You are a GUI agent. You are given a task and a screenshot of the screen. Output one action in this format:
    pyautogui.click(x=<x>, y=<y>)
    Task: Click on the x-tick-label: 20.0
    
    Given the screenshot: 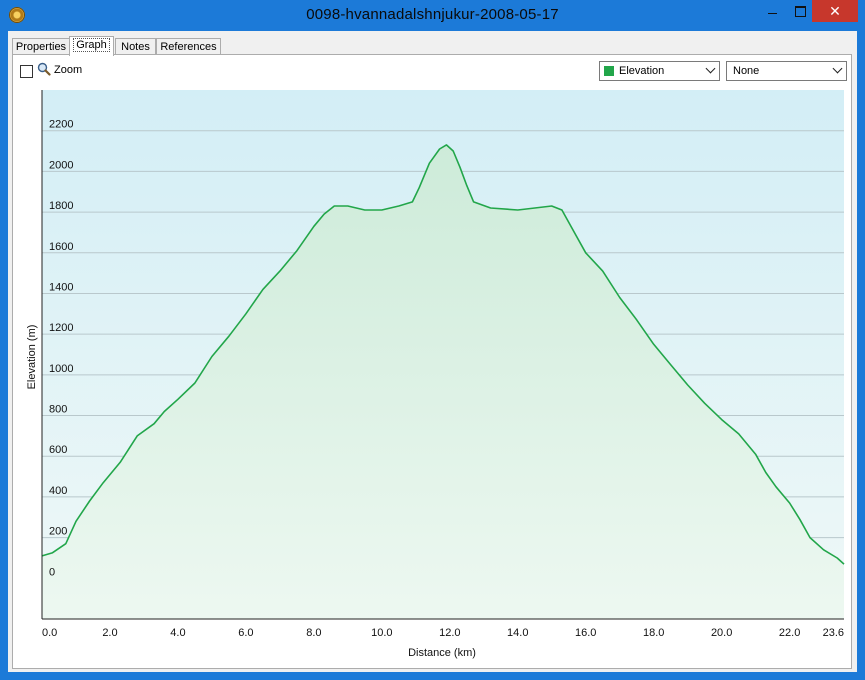 What is the action you would take?
    pyautogui.click(x=721, y=633)
    